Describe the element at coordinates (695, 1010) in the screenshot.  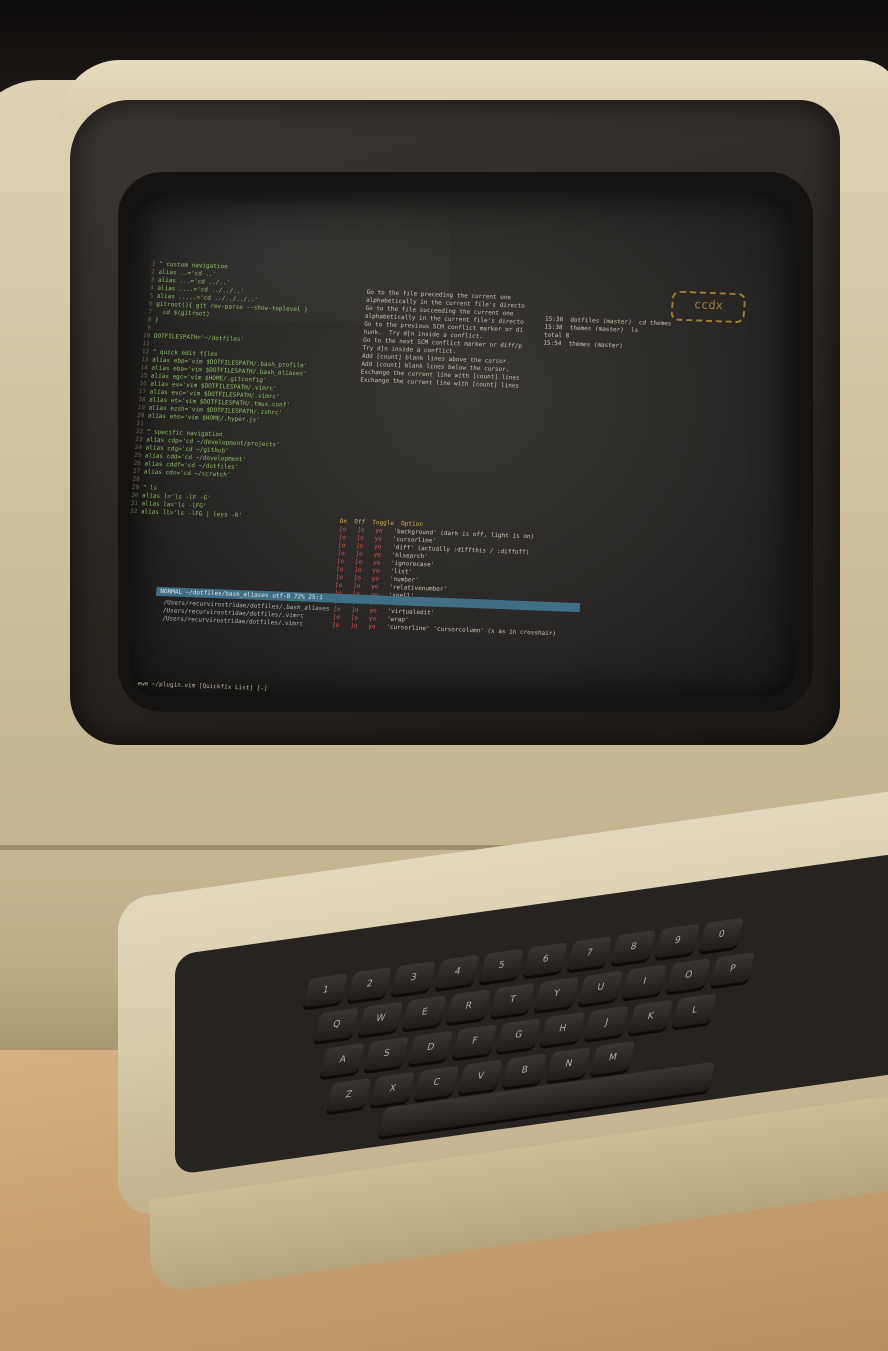
I see `key-l: L` at that location.